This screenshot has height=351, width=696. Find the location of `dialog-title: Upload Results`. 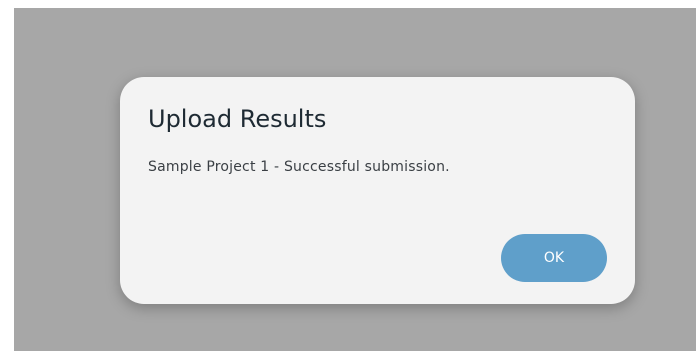

dialog-title: Upload Results is located at coordinates (237, 119).